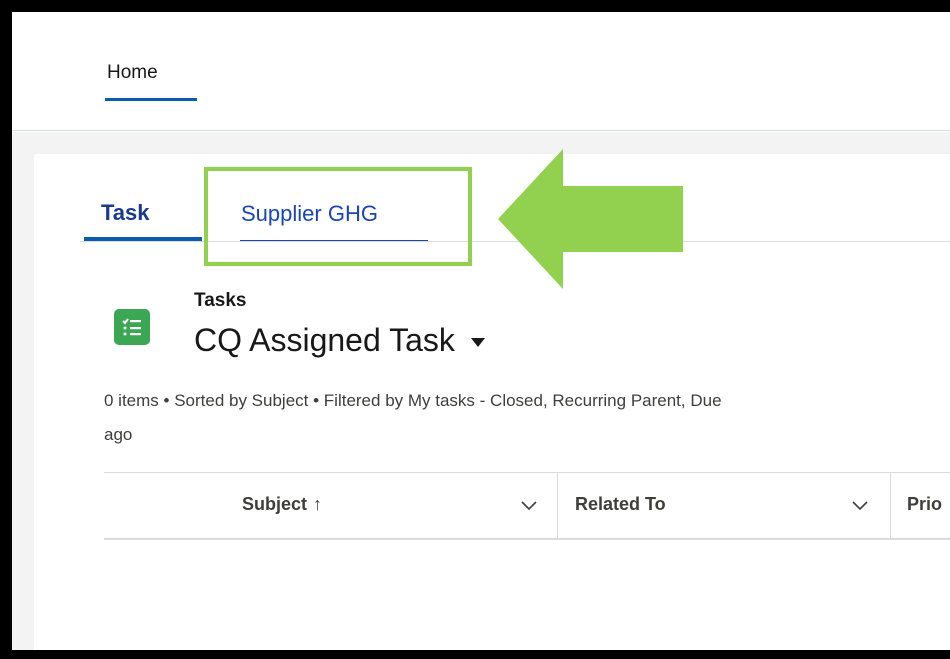 The width and height of the screenshot is (950, 659). What do you see at coordinates (220, 300) in the screenshot?
I see `object-label: Tasks` at bounding box center [220, 300].